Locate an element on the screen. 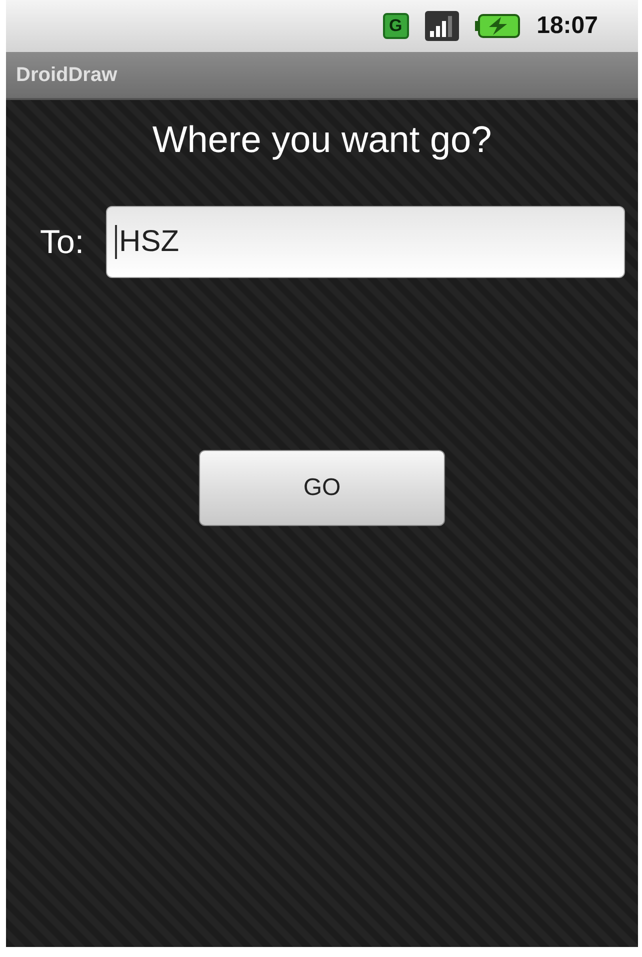 This screenshot has width=642, height=957. clock-time: 18:07 is located at coordinates (567, 26).